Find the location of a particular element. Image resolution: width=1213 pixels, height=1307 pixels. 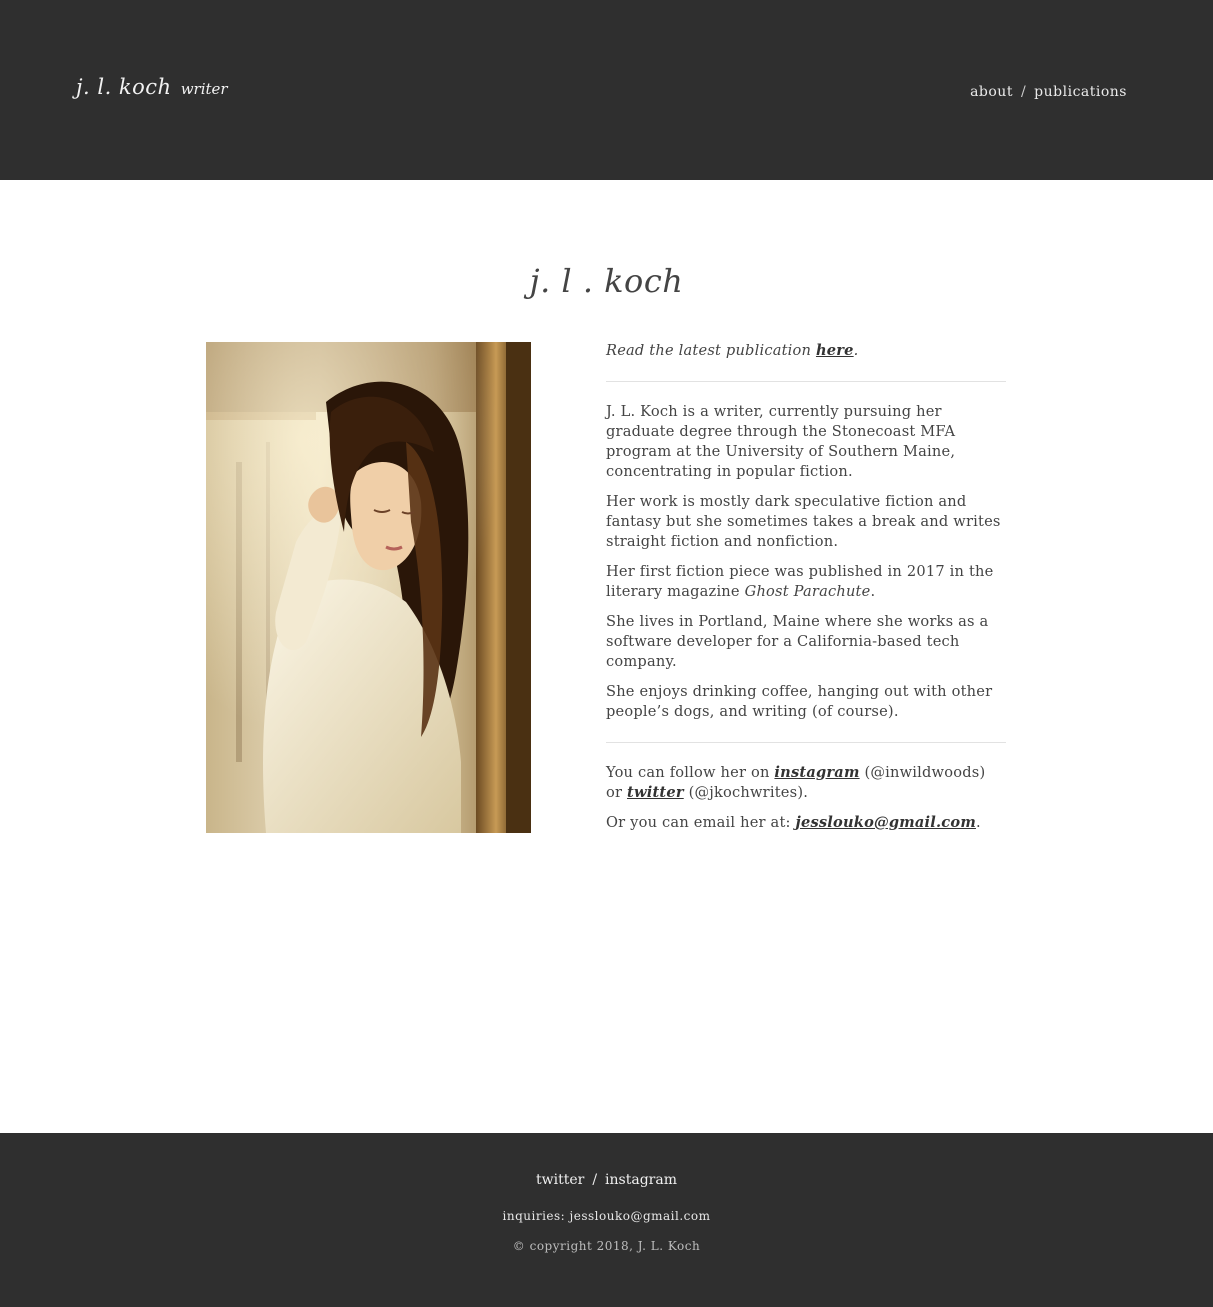

footer-copyright: © copyright 2018, J. L. Koch is located at coordinates (606, 1246).